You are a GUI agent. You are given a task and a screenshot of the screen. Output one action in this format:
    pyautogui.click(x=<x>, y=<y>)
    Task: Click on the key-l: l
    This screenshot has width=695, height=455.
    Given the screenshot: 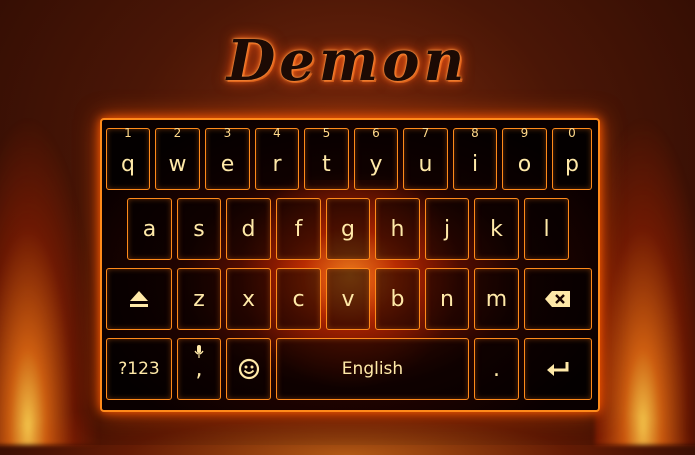 What is the action you would take?
    pyautogui.click(x=546, y=229)
    